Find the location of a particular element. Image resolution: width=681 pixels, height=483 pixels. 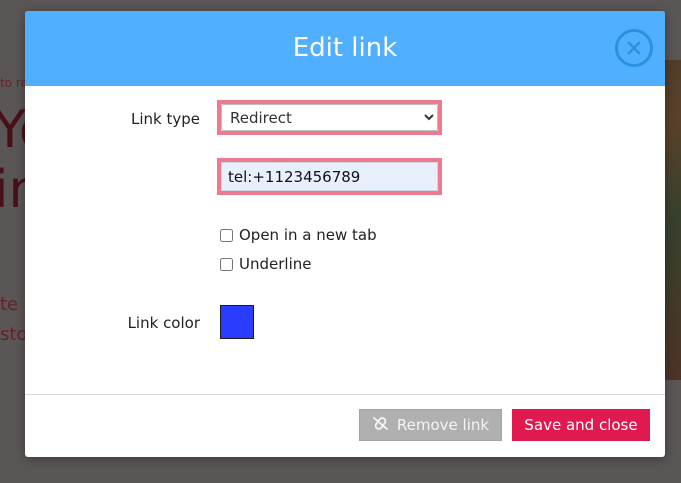

link-color-label: Link color is located at coordinates (163, 323).